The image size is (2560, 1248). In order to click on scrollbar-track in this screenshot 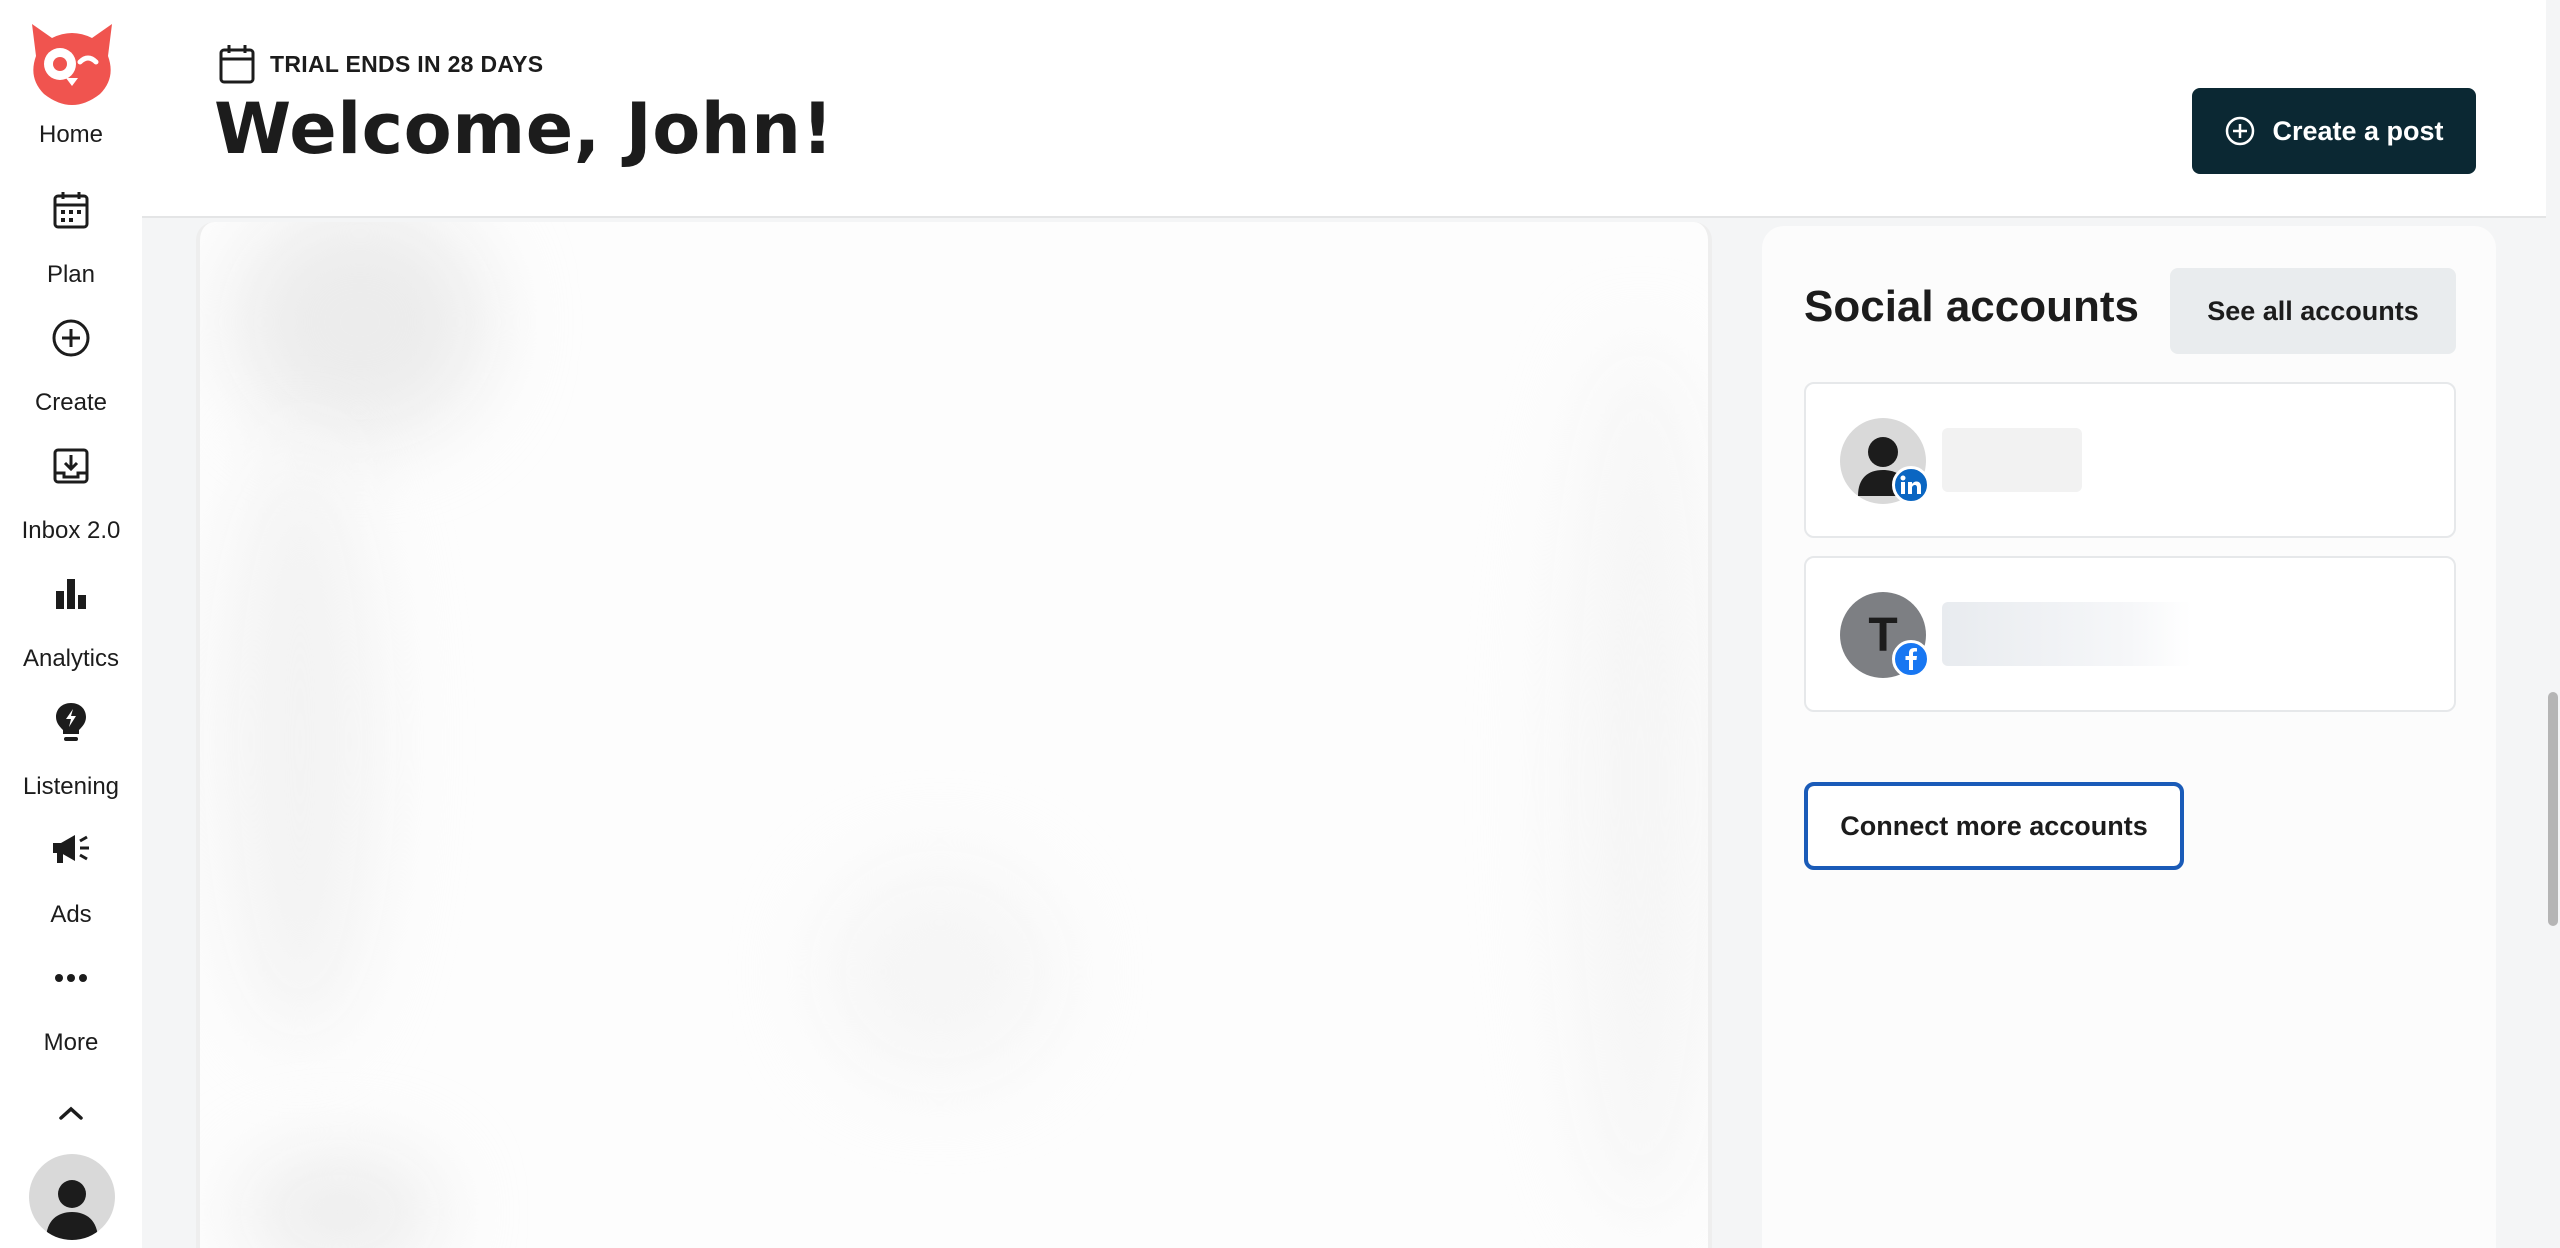, I will do `click(2553, 624)`.